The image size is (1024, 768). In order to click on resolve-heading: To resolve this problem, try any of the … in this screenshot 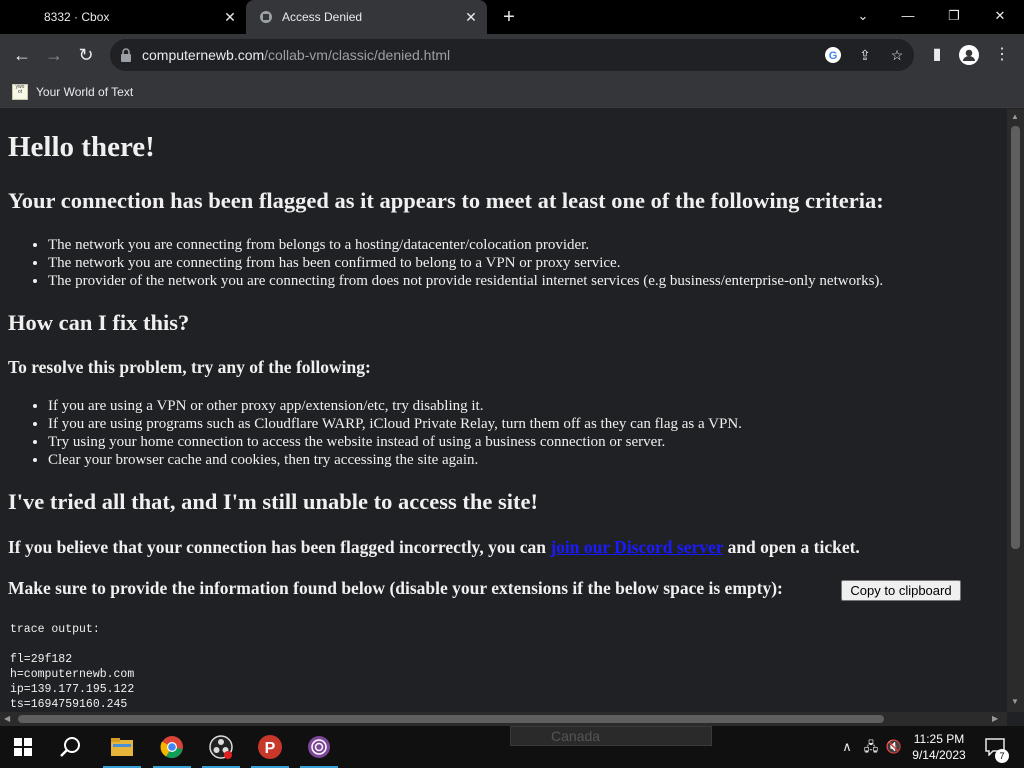, I will do `click(189, 367)`.